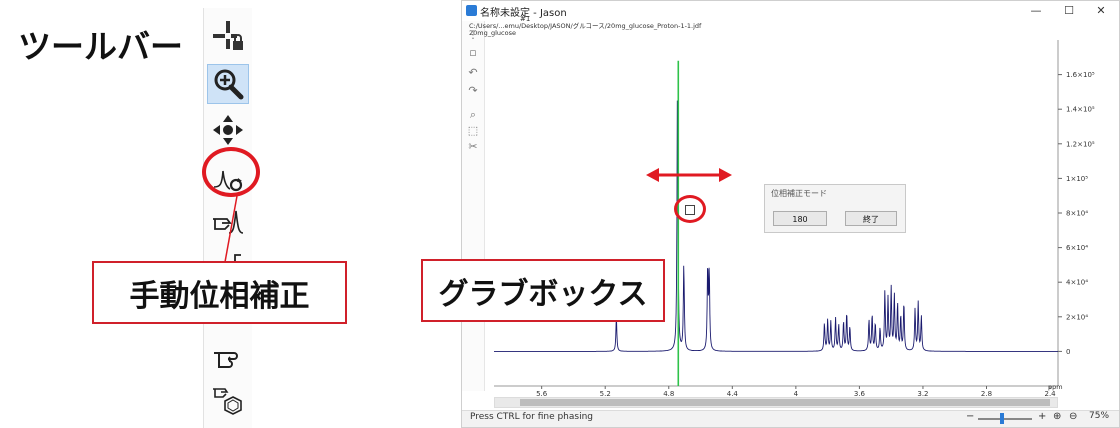 Image resolution: width=1120 pixels, height=428 pixels. Describe the element at coordinates (1080, 75) in the screenshot. I see `y-tick-label: 1.6×10⁵` at that location.